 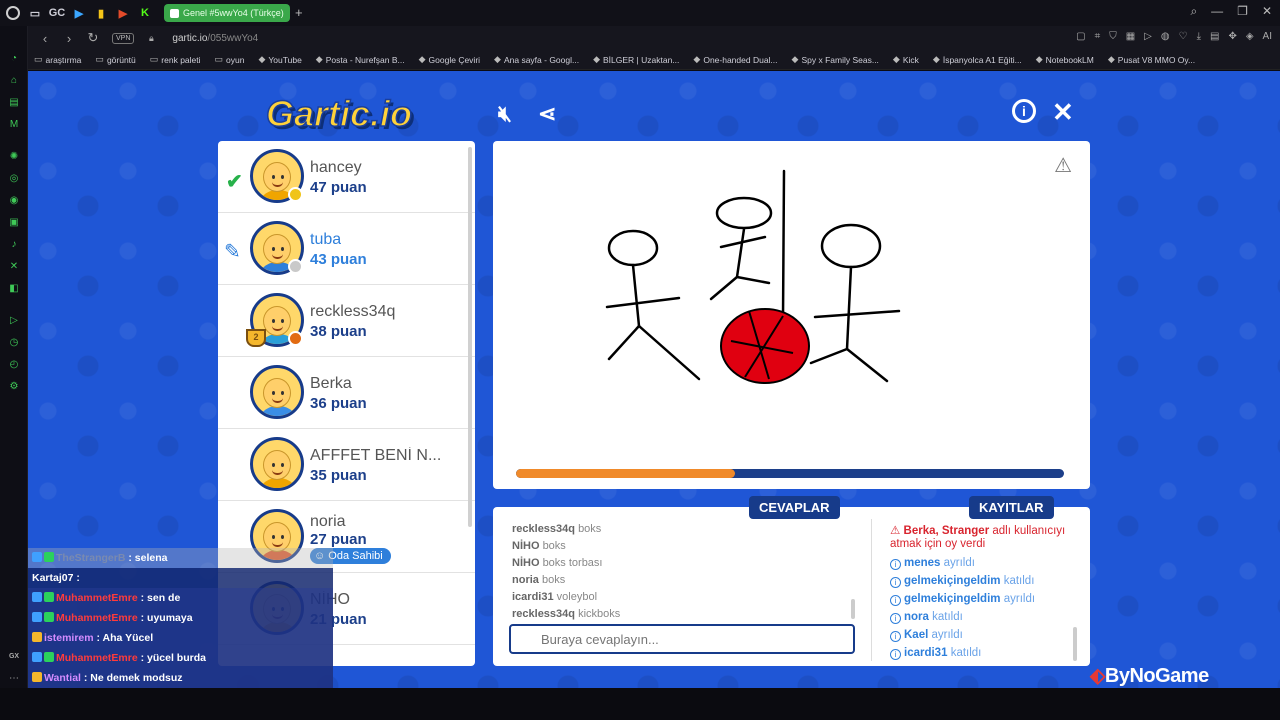 What do you see at coordinates (338, 475) in the screenshot?
I see `player-score: 35 puan` at bounding box center [338, 475].